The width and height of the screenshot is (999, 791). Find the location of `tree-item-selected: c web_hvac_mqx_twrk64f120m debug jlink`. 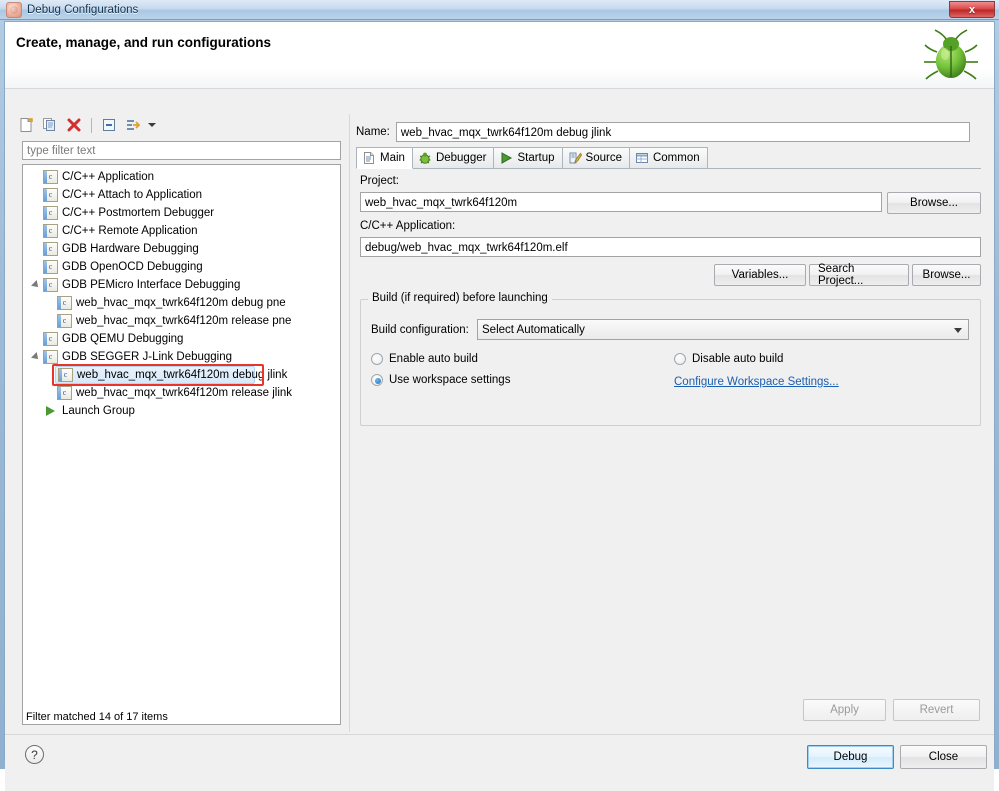

tree-item-selected: c web_hvac_mqx_twrk64f120m debug jlink is located at coordinates (171, 375).